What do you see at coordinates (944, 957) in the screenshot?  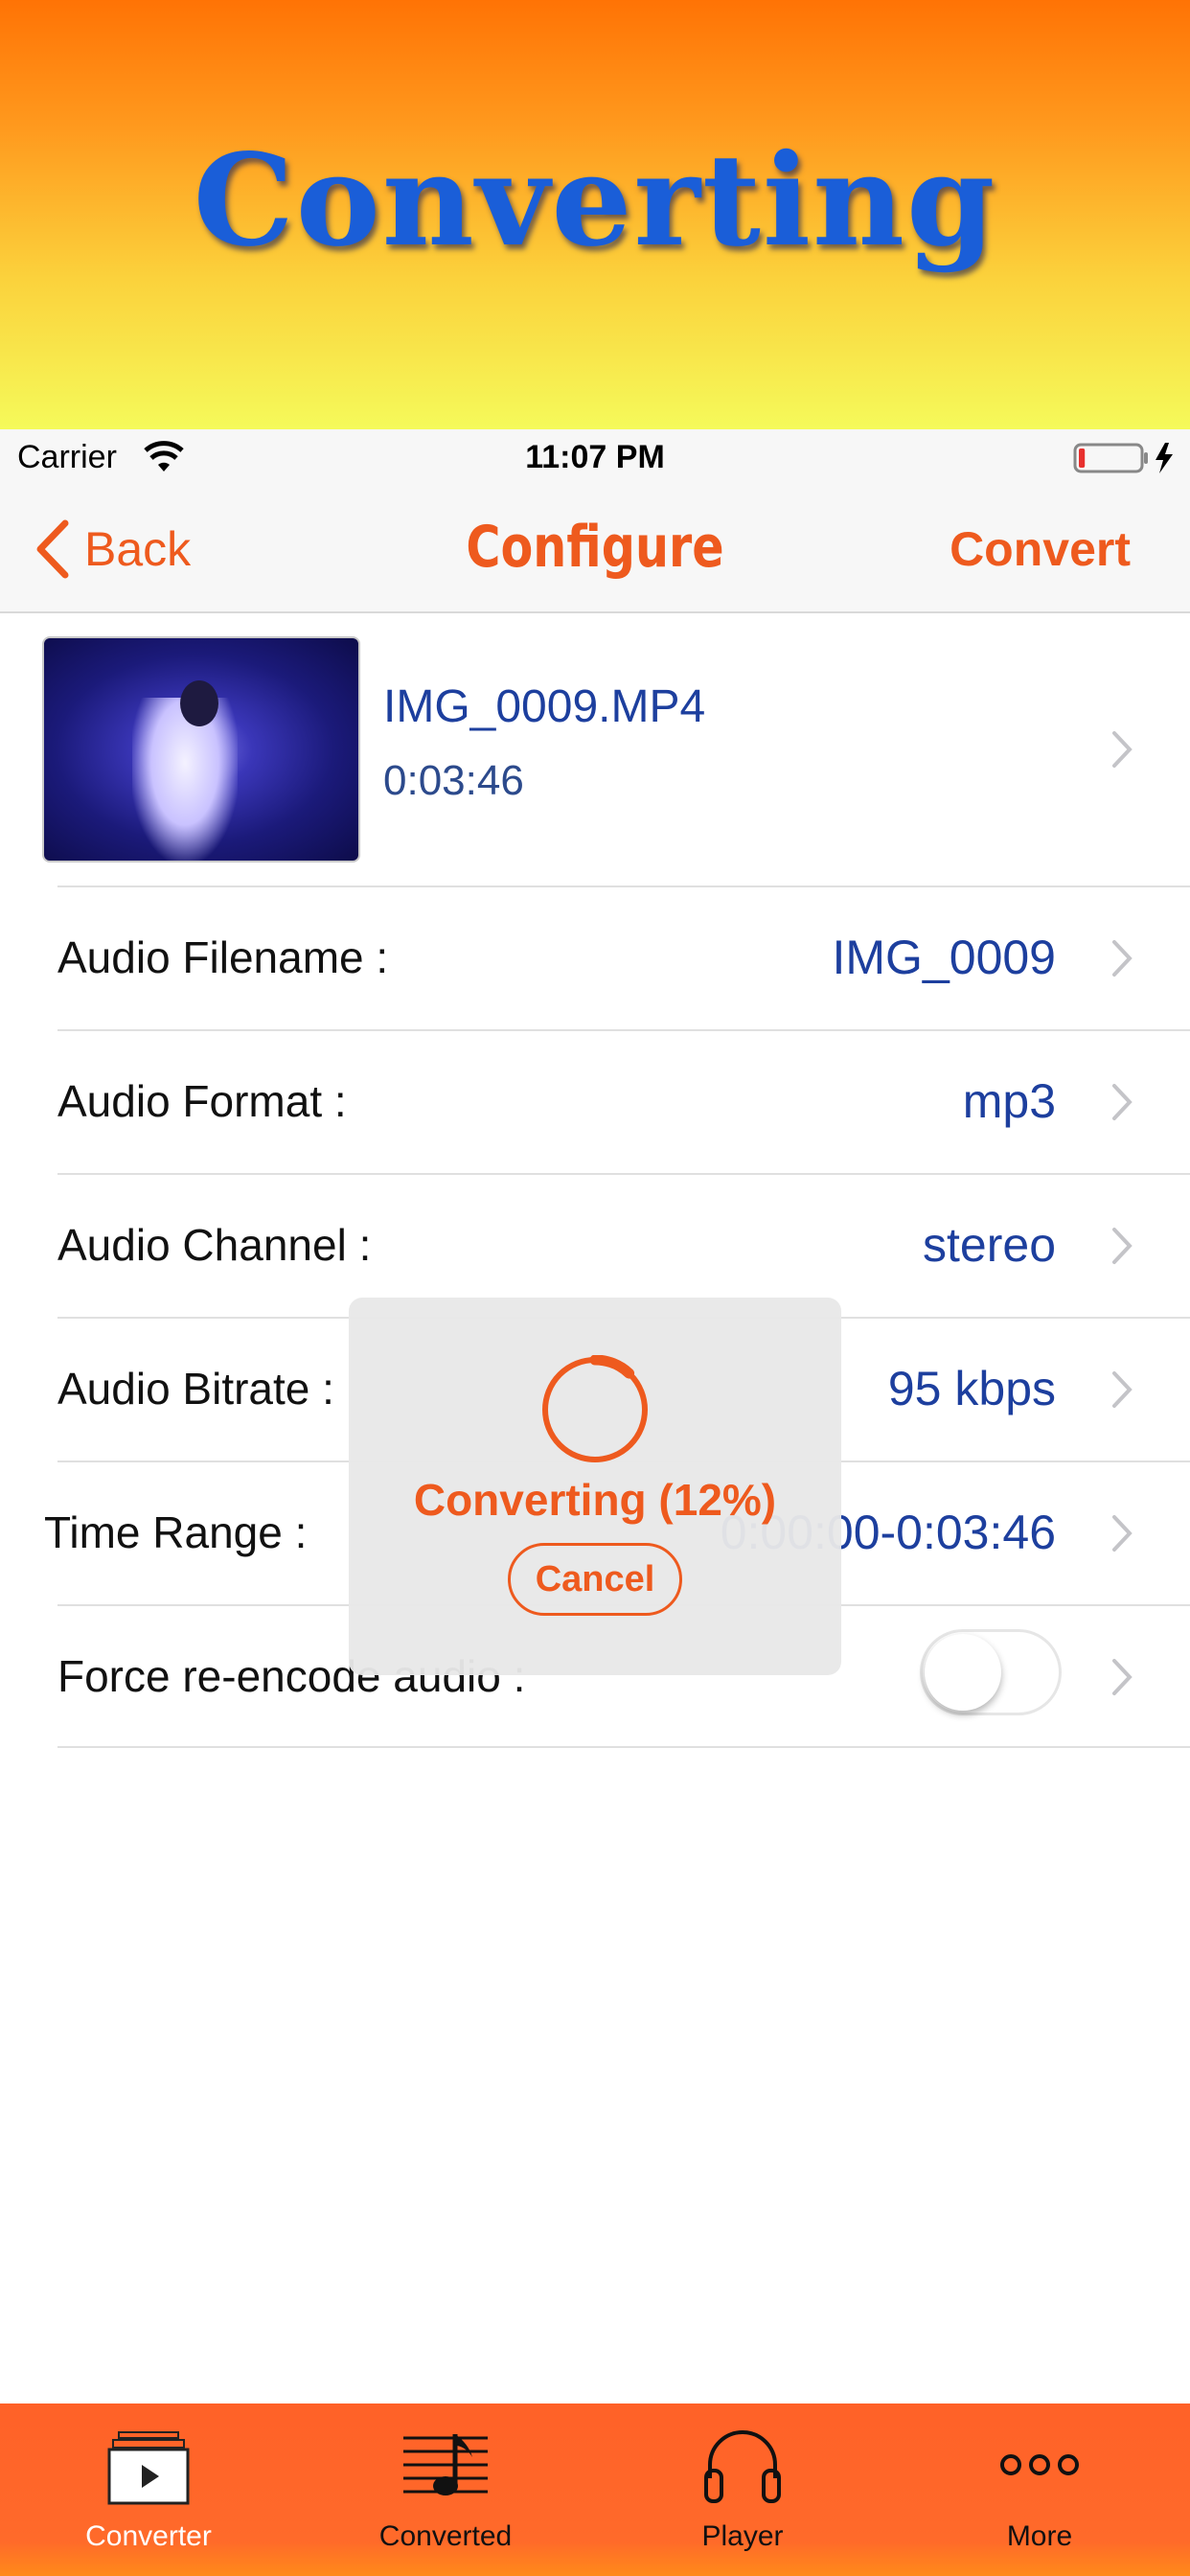 I see `audio-filename-value: IMG_0009` at bounding box center [944, 957].